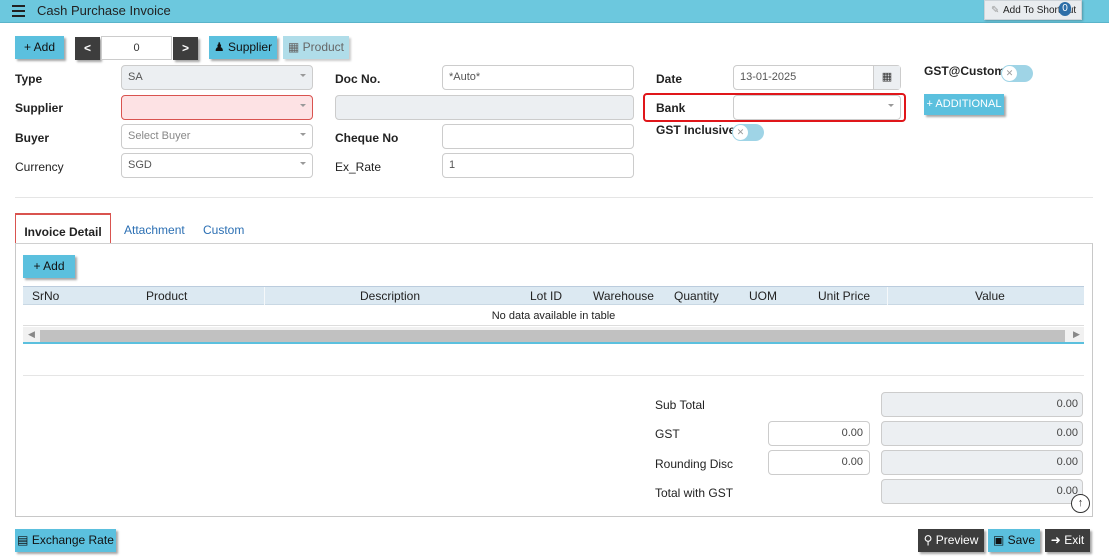 This screenshot has width=1109, height=558. I want to click on additional-button: + ADDITIONAL, so click(964, 104).